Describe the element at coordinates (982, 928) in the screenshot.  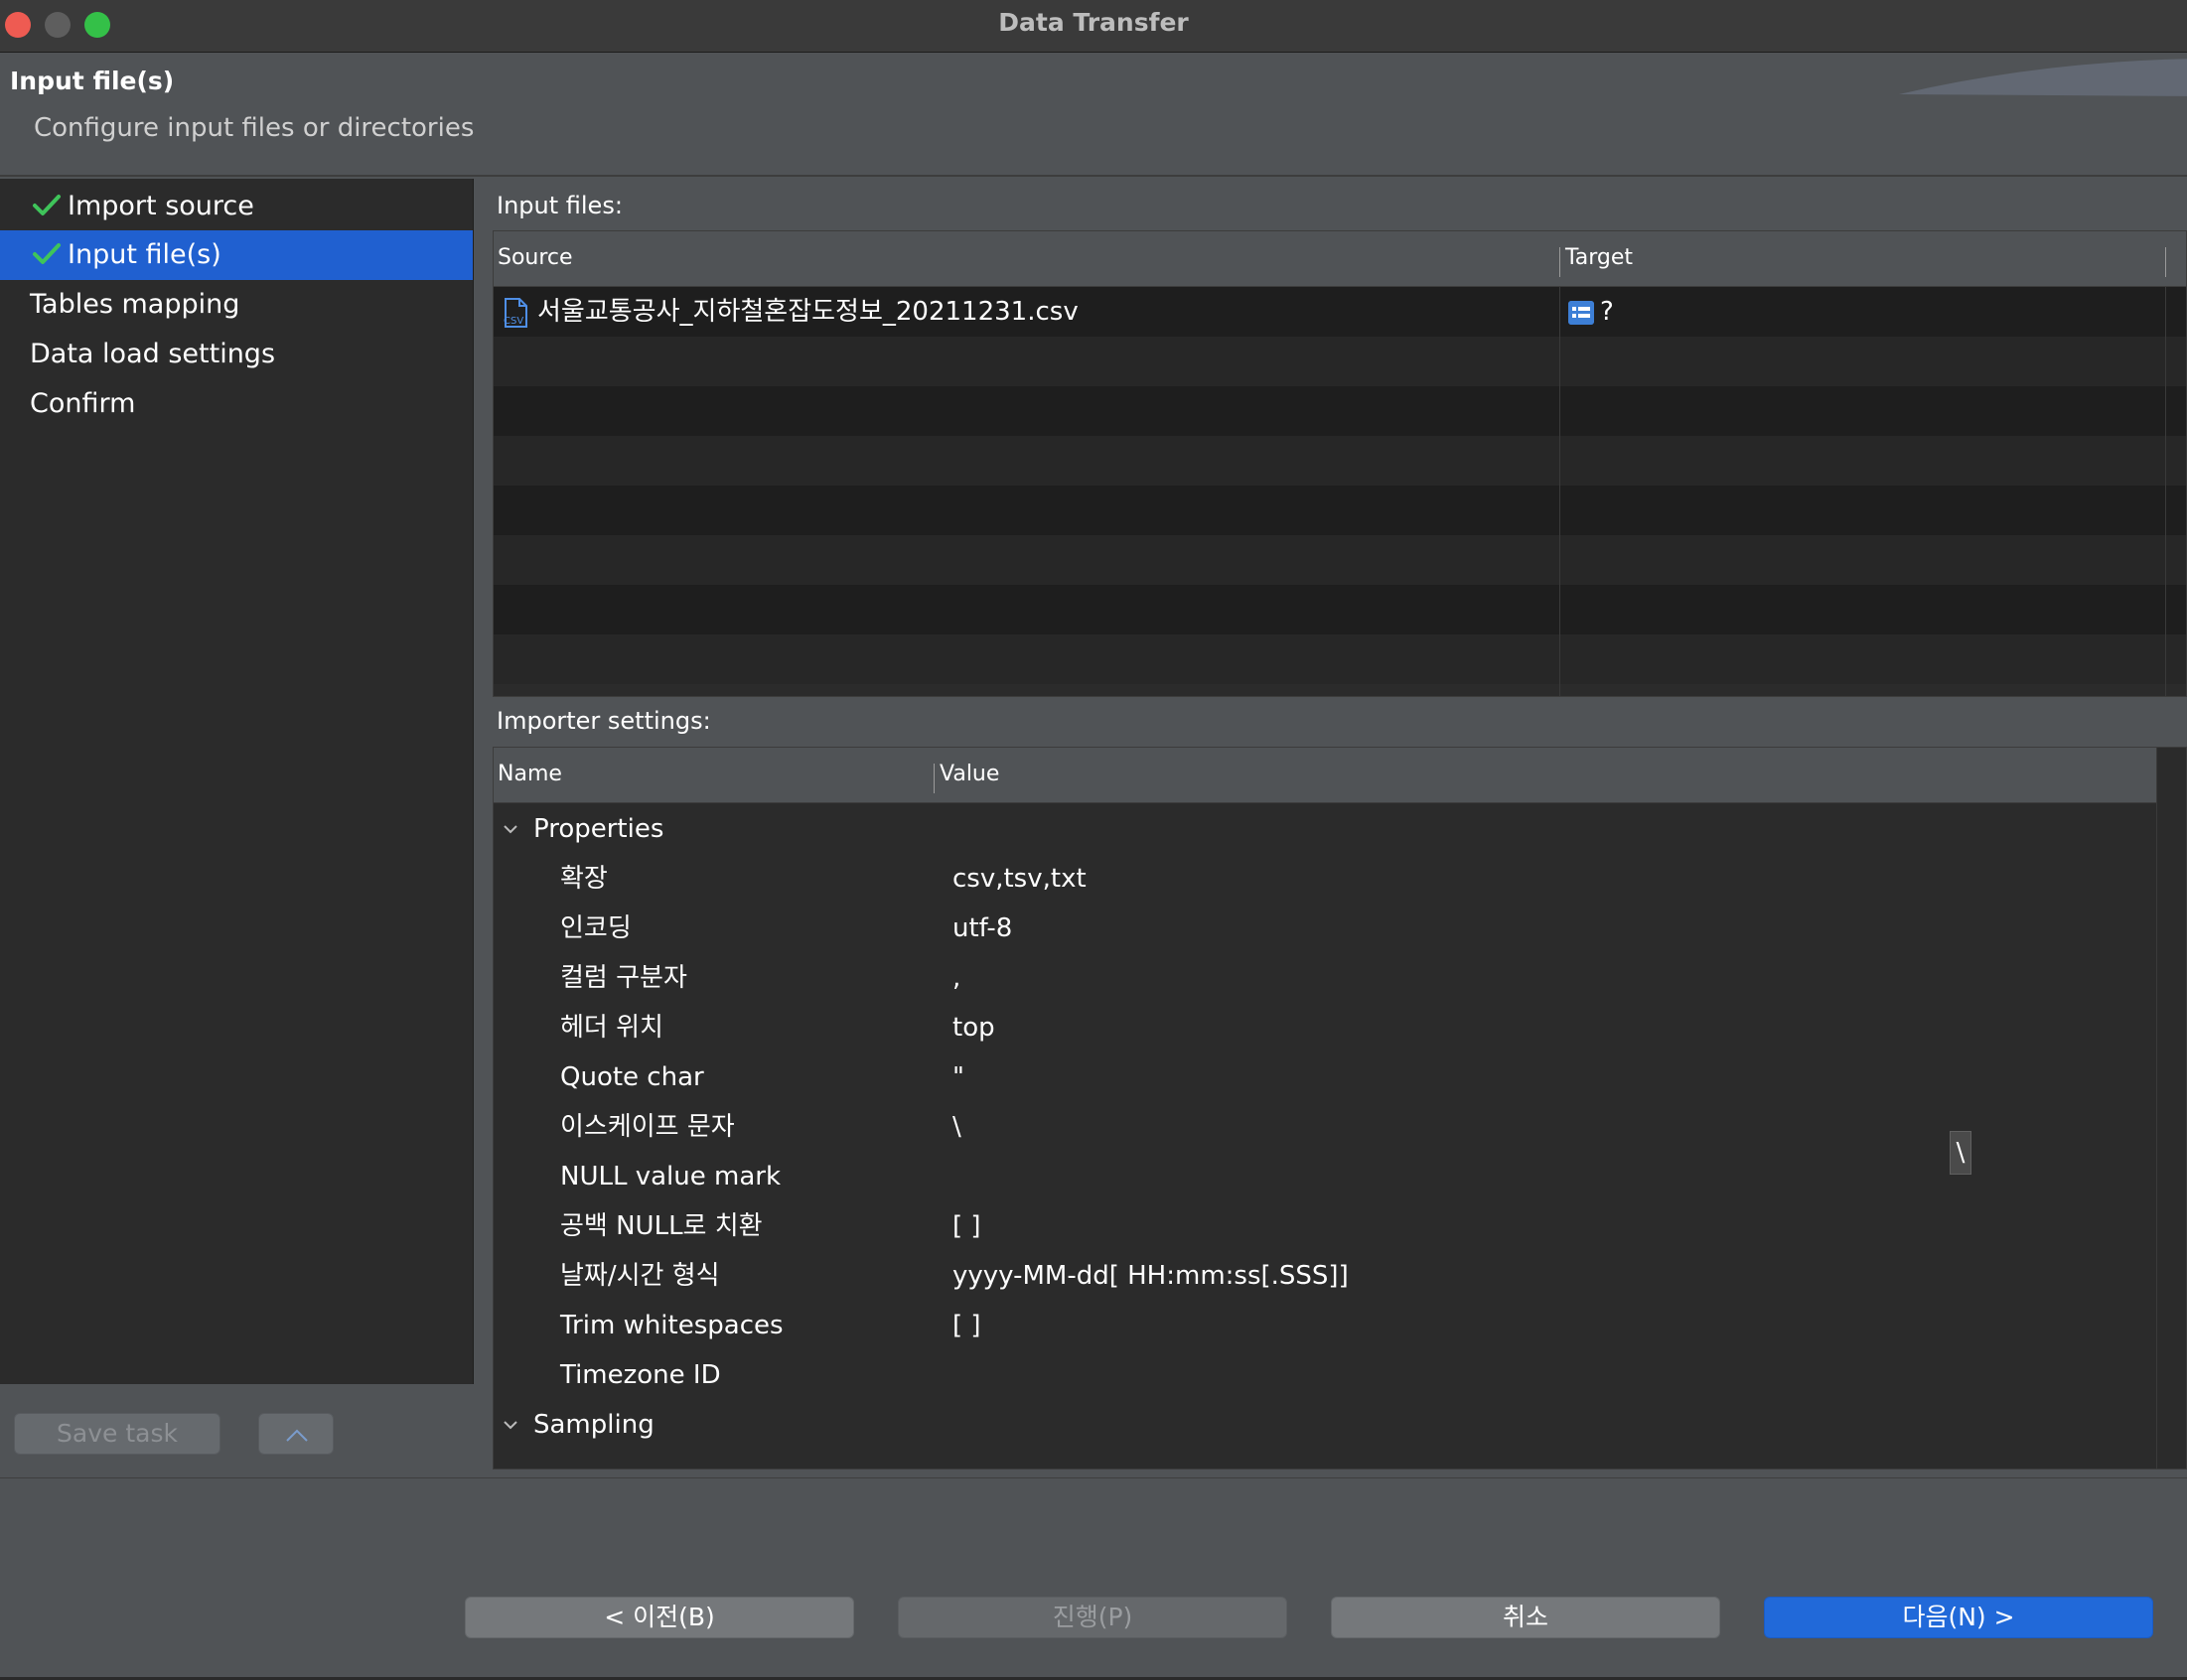
I see `property-value: utf-8` at that location.